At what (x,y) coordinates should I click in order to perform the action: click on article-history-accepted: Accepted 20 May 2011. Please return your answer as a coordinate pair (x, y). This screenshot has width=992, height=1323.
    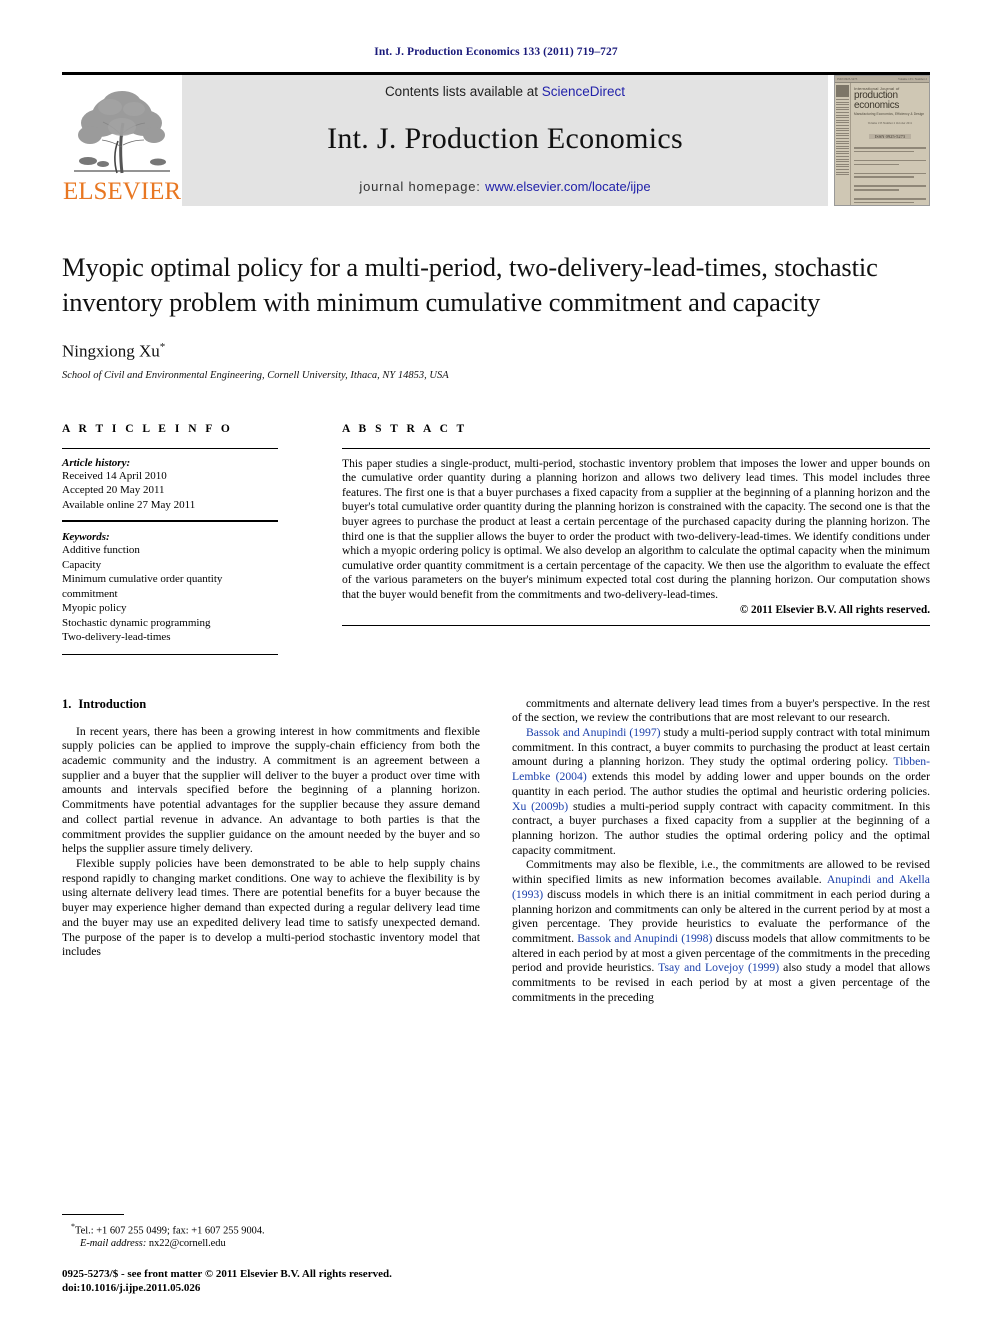
    Looking at the image, I should click on (113, 490).